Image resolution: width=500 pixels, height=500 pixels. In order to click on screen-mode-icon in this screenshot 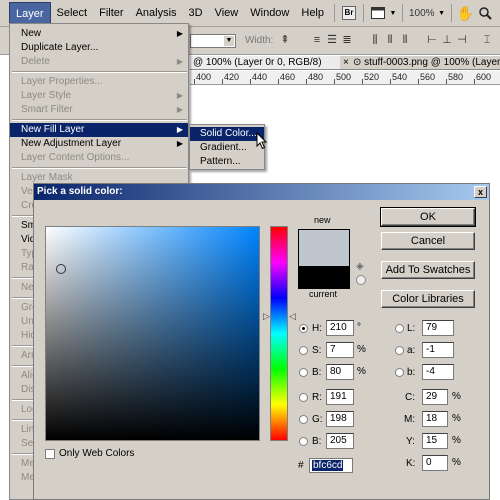, I will do `click(378, 13)`.